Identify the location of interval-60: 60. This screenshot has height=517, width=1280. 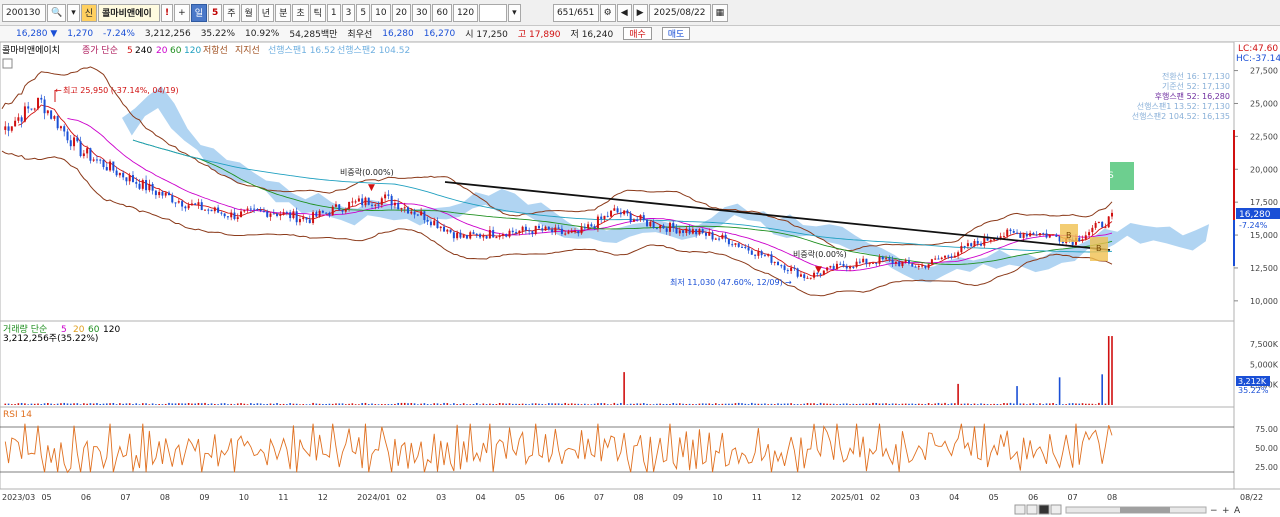
(442, 12).